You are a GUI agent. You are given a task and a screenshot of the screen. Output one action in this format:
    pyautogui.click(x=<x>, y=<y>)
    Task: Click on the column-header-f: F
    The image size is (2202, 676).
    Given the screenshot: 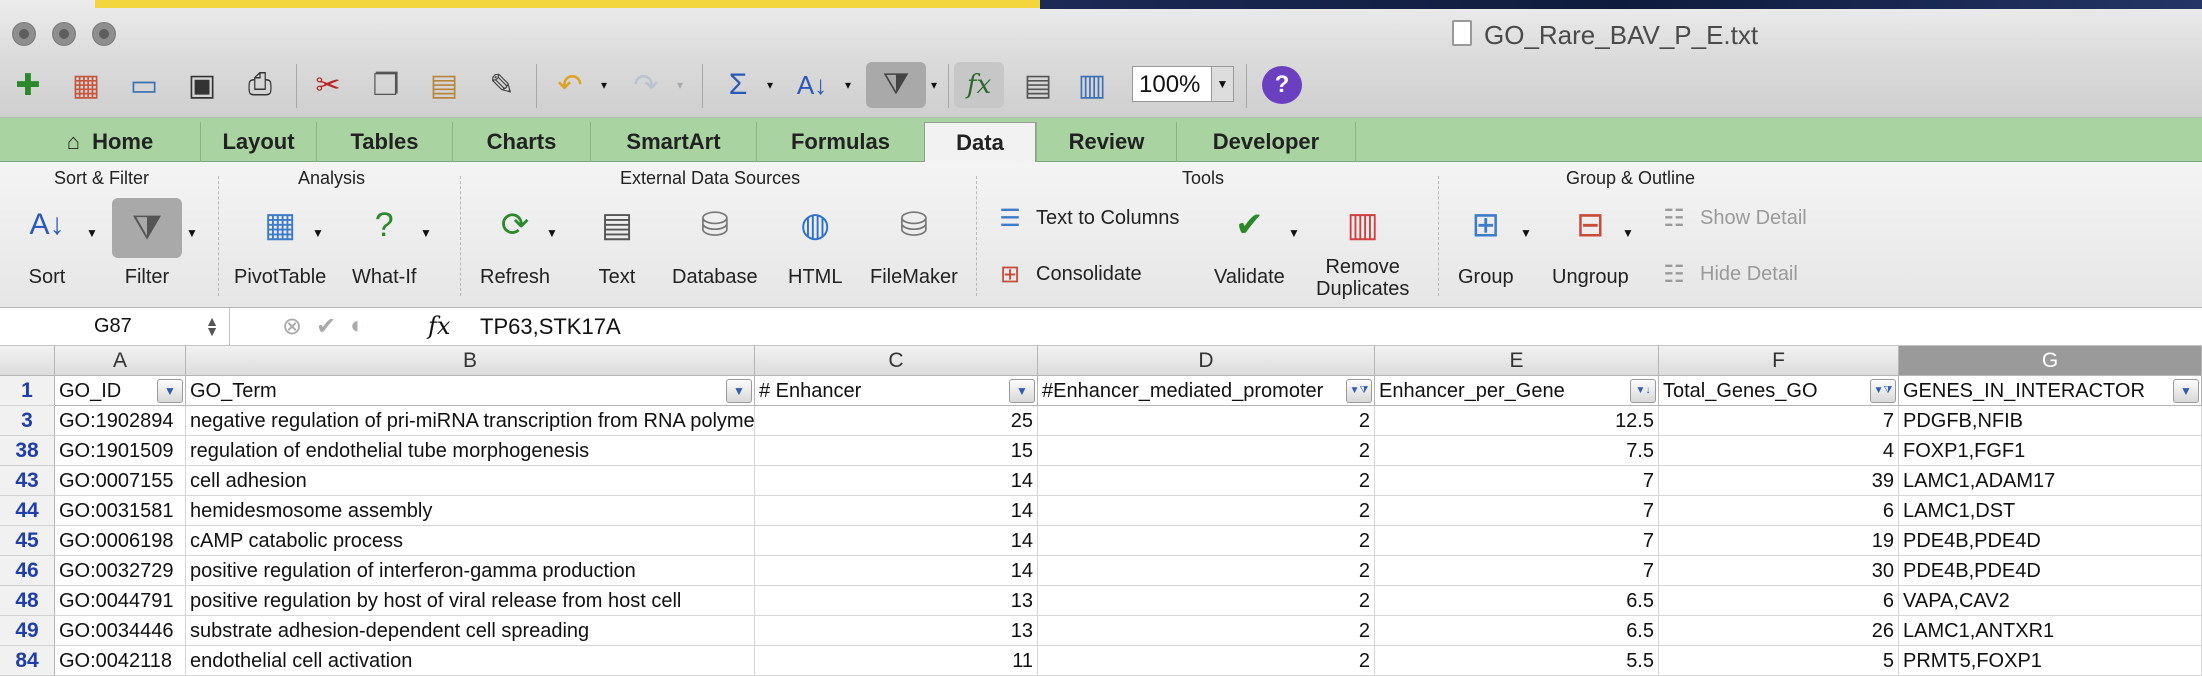 What is the action you would take?
    pyautogui.click(x=1779, y=361)
    